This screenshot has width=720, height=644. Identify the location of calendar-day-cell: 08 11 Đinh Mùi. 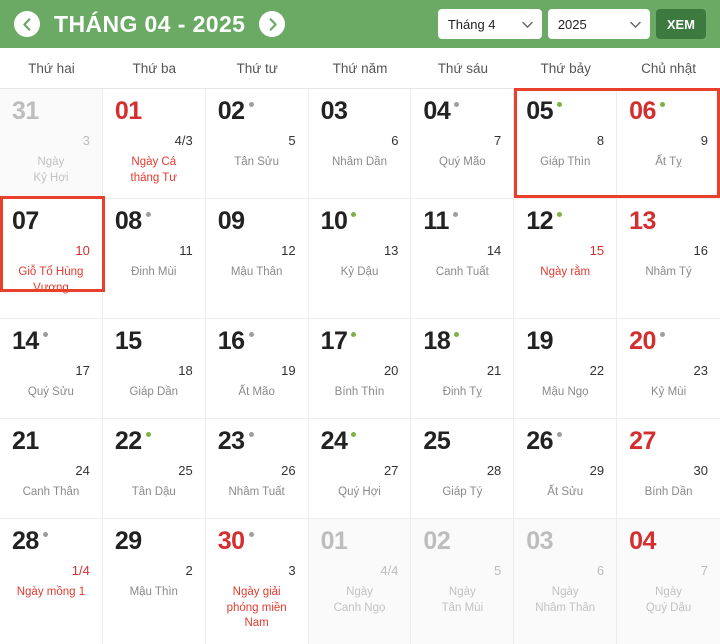
(154, 259).